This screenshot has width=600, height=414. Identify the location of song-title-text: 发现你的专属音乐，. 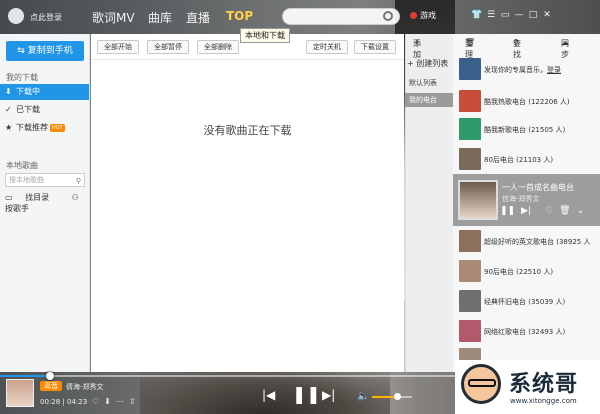
(515, 70).